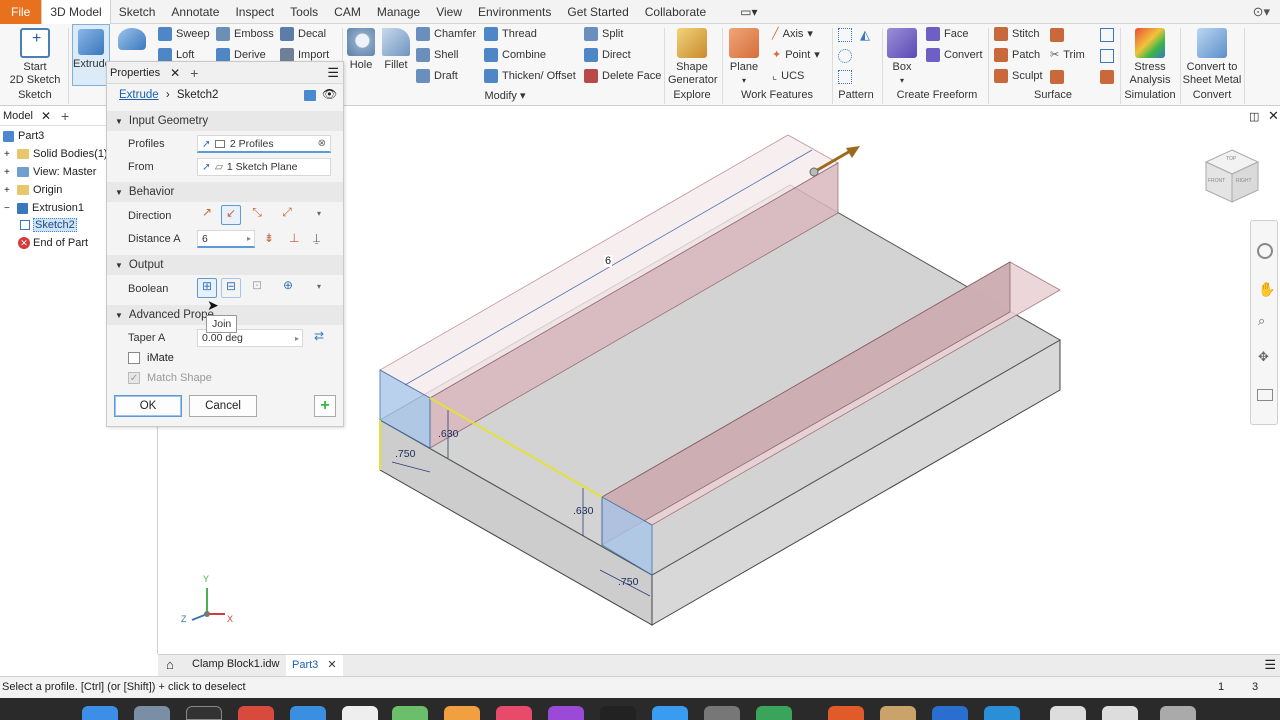  What do you see at coordinates (245, 34) in the screenshot?
I see `emboss-button: Emboss` at bounding box center [245, 34].